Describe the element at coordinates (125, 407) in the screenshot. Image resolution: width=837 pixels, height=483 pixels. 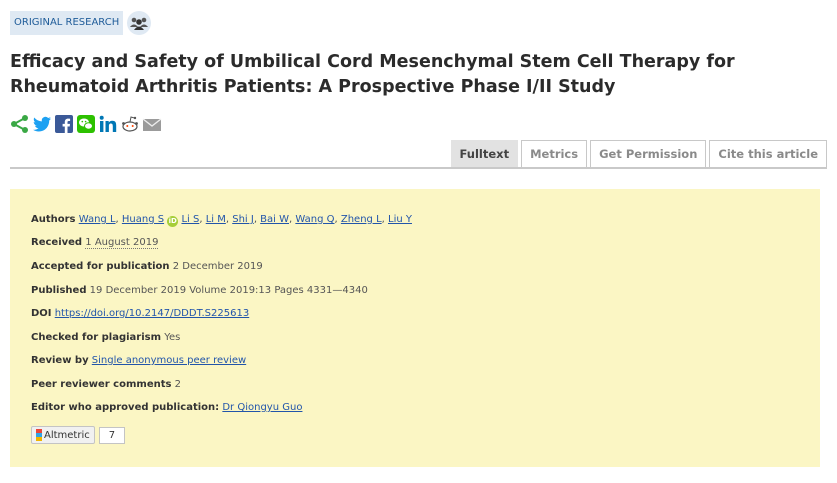
I see `editor-label: Editor who approved publication:` at that location.